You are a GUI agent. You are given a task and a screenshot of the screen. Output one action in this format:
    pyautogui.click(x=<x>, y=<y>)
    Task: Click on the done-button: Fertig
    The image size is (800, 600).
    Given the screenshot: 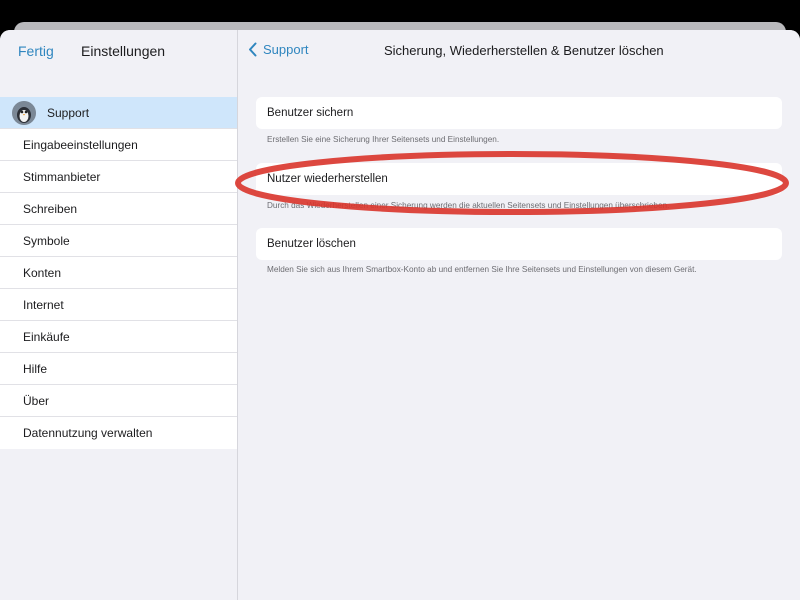 What is the action you would take?
    pyautogui.click(x=36, y=51)
    